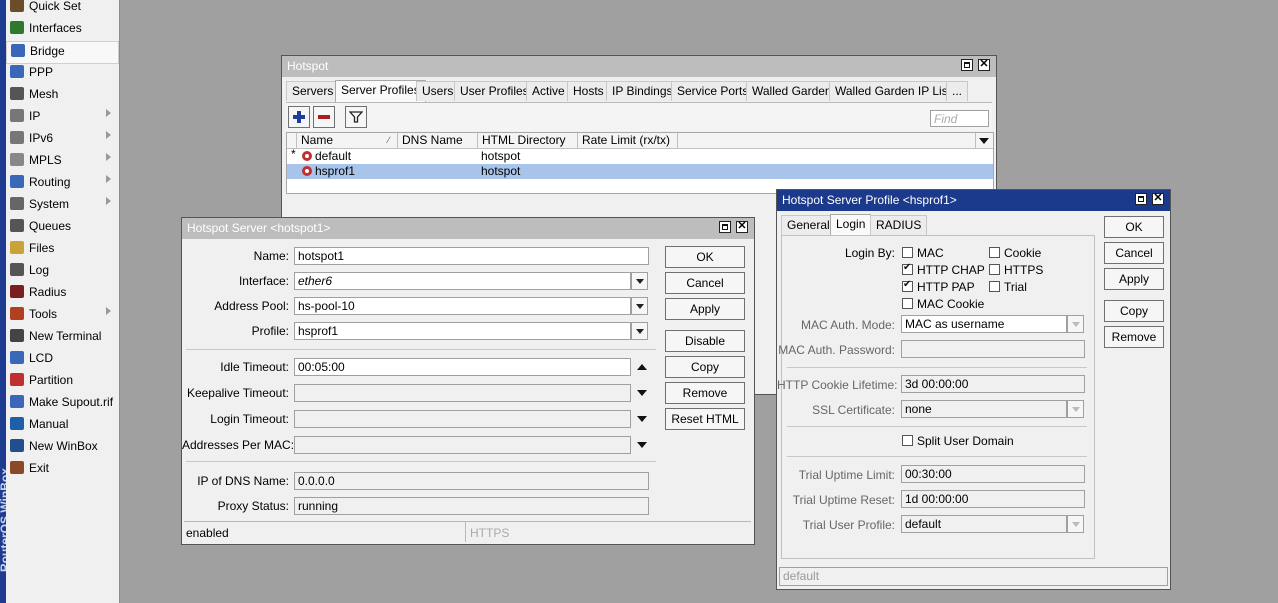 This screenshot has height=603, width=1278. What do you see at coordinates (62, 381) in the screenshot?
I see `sidebar-item-partition: Partition` at bounding box center [62, 381].